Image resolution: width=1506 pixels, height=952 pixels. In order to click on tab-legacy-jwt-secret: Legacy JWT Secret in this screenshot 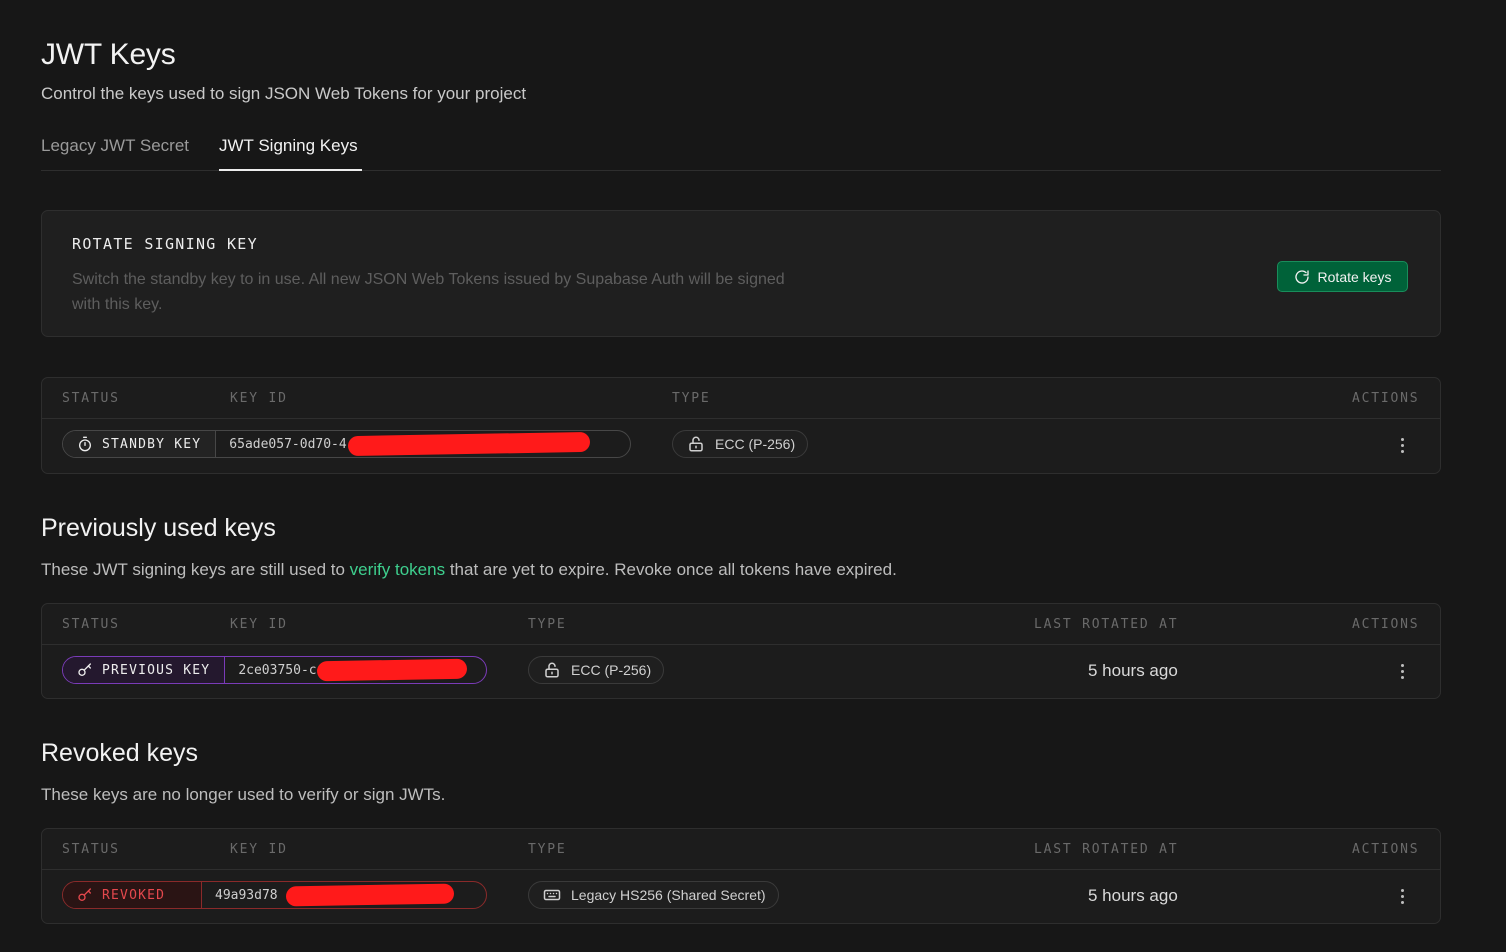, I will do `click(115, 146)`.